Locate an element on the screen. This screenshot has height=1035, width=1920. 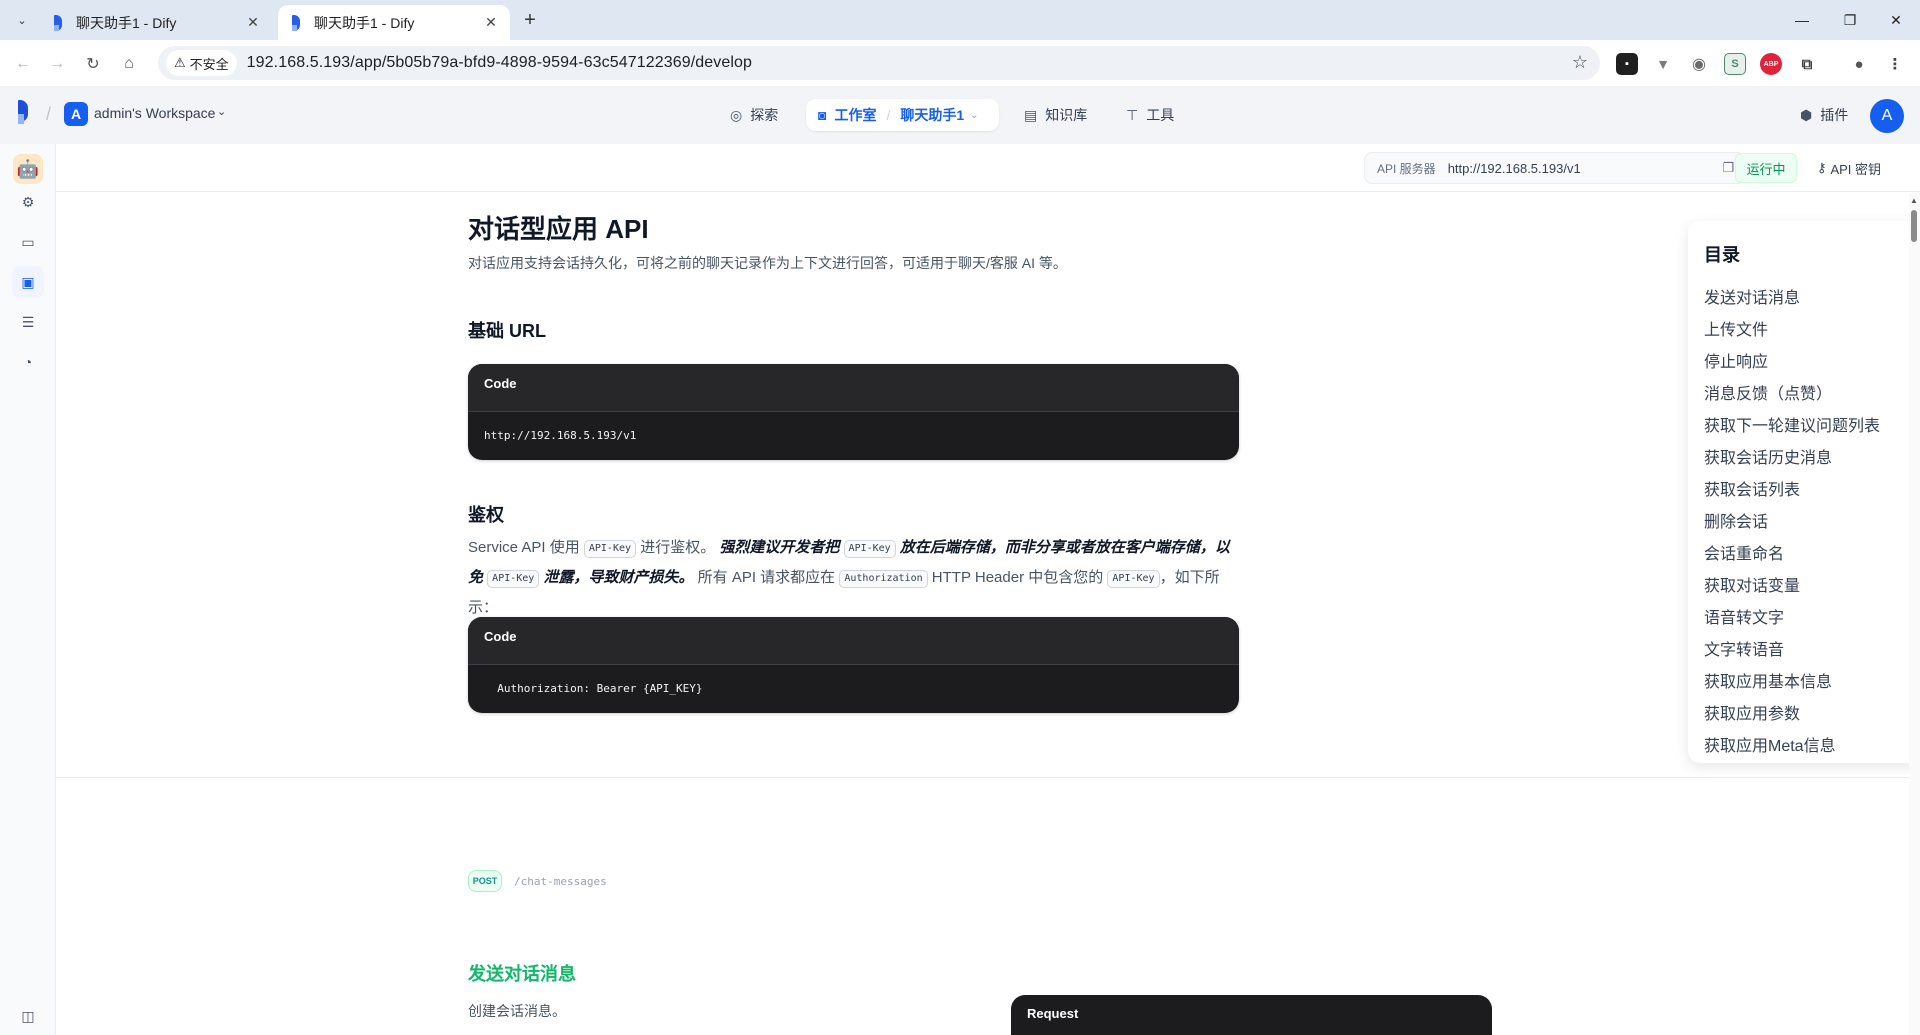
ext-abp-icon: ABP is located at coordinates (1771, 64).